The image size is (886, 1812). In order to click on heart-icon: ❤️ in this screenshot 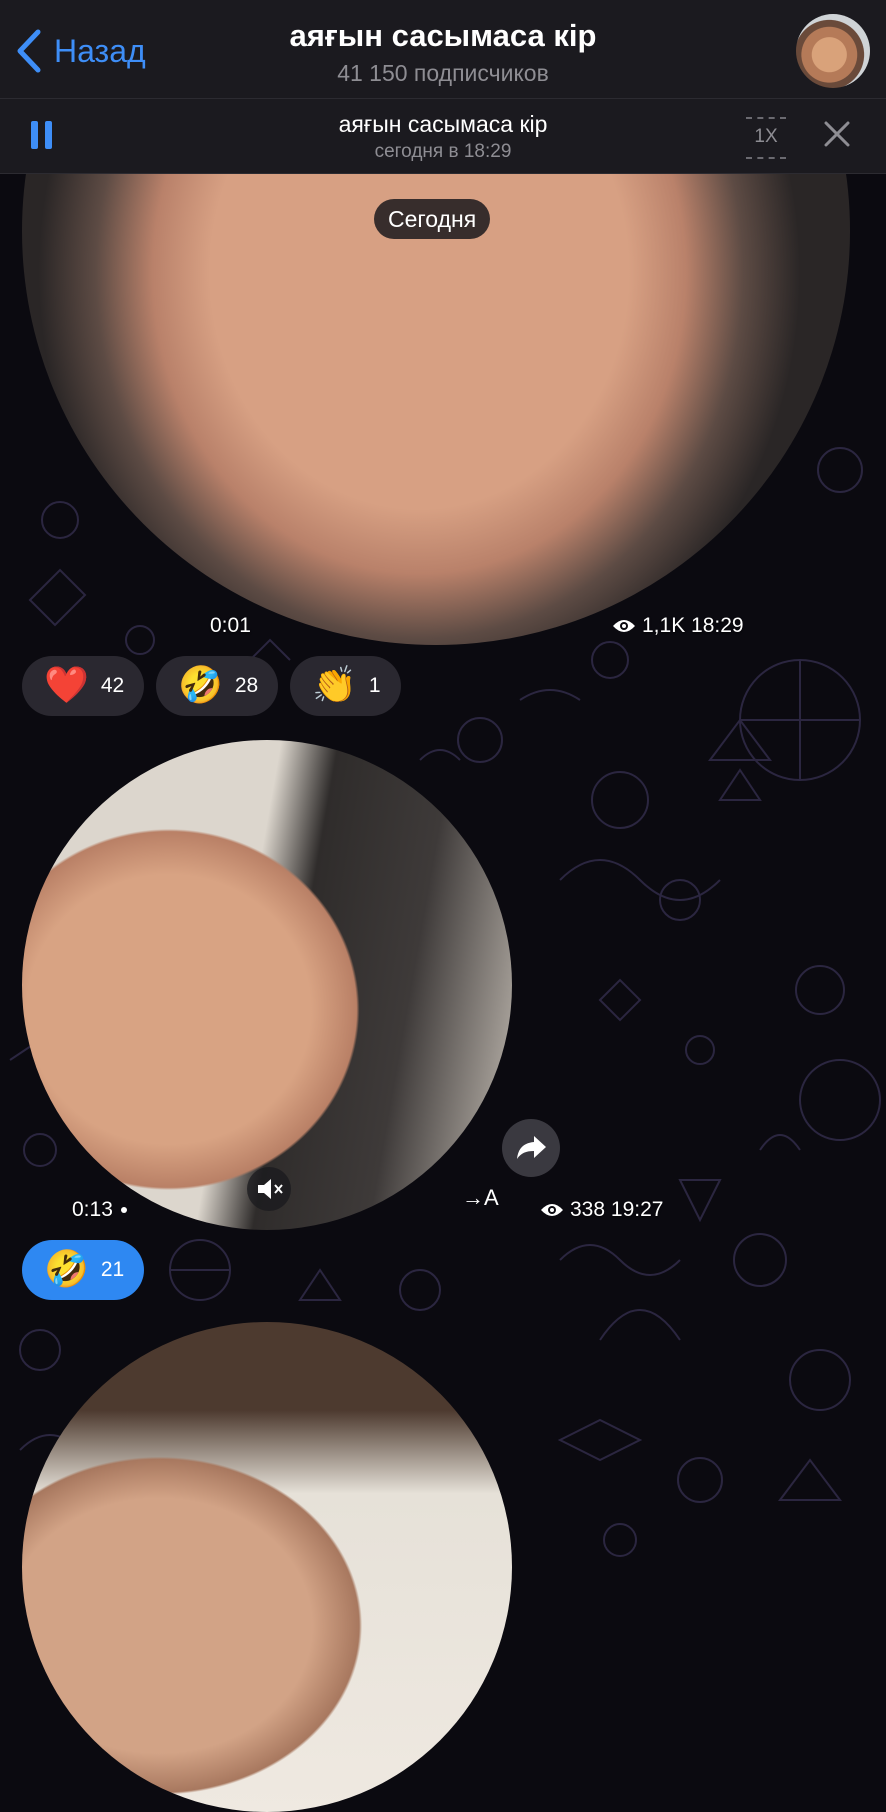, I will do `click(66, 685)`.